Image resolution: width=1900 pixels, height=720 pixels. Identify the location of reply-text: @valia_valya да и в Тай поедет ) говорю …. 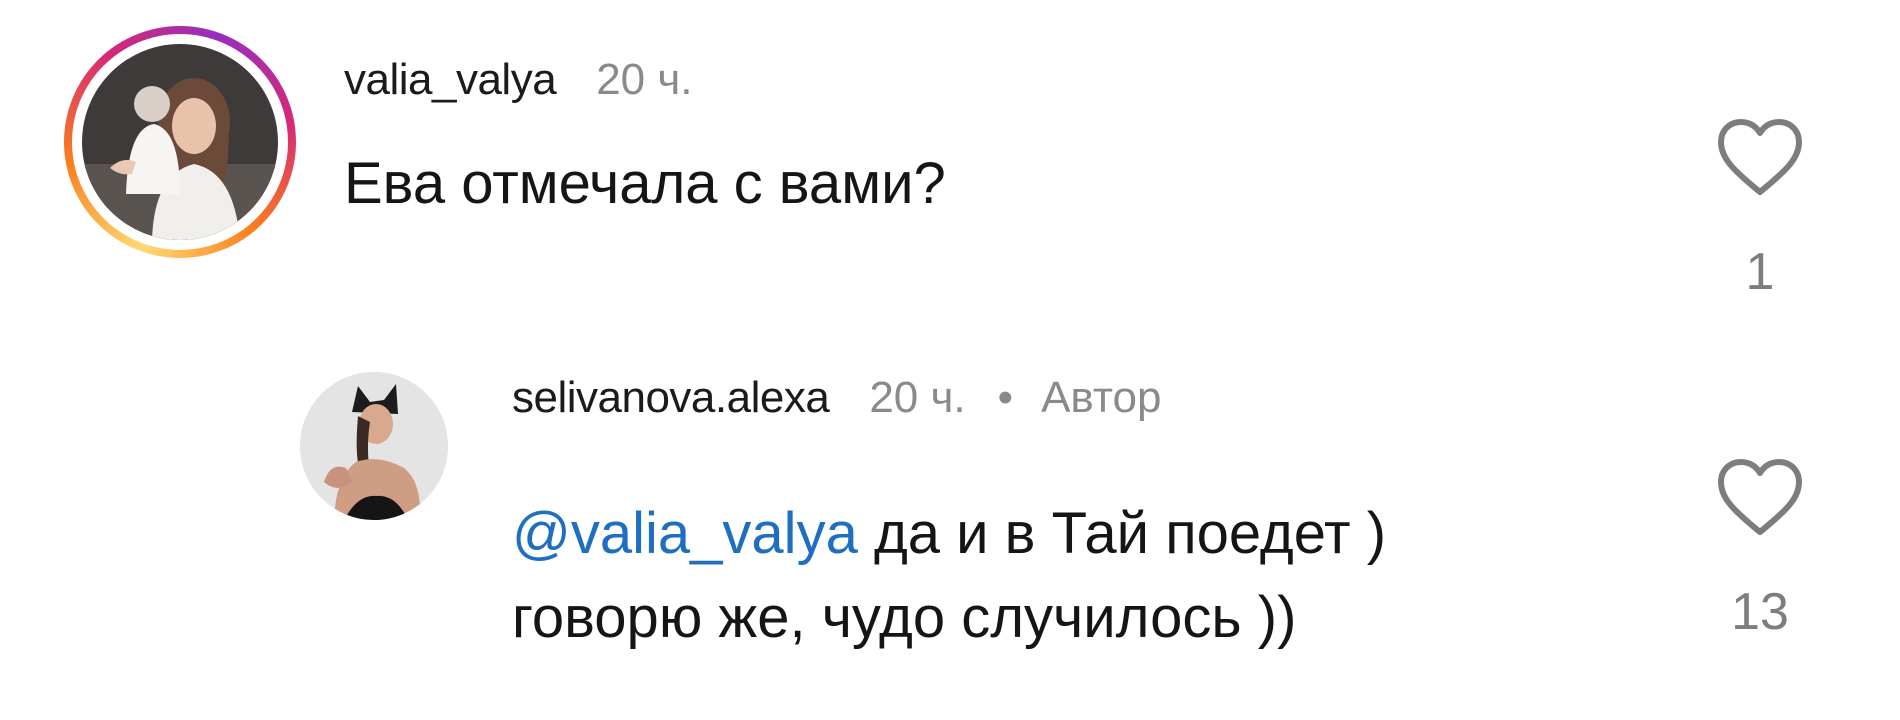
(949, 576).